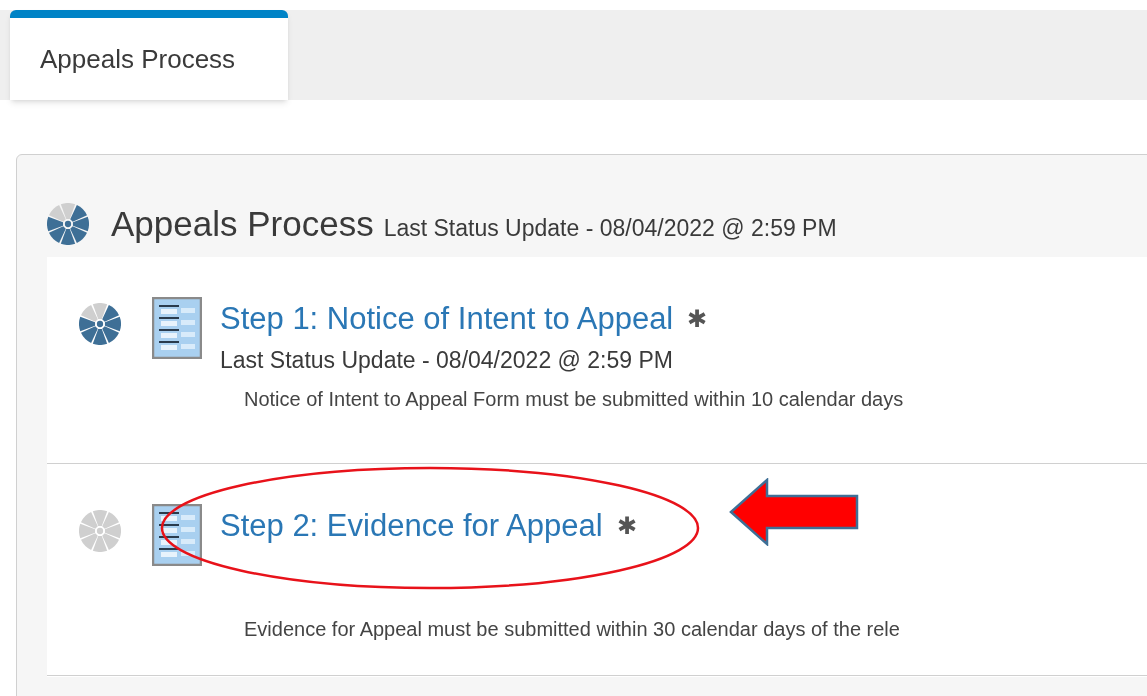 The width and height of the screenshot is (1147, 696). What do you see at coordinates (447, 319) in the screenshot?
I see `step-link: Step 1: Notice of Intent to Appeal` at bounding box center [447, 319].